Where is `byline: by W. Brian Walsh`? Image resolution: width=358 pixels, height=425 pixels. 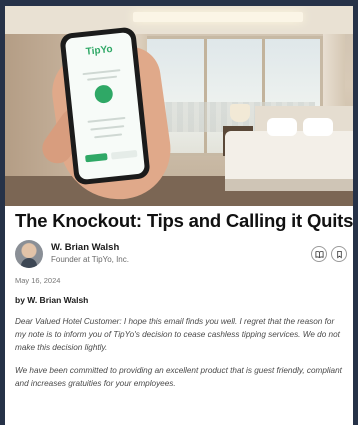
byline: by W. Brian Walsh is located at coordinates (52, 300).